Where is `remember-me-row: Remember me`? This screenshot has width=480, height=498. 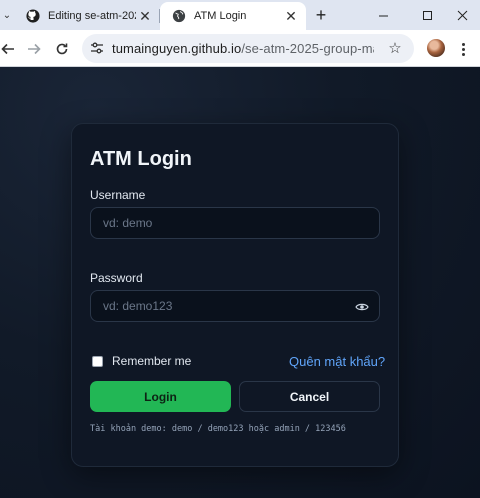
remember-me-row: Remember me is located at coordinates (141, 361).